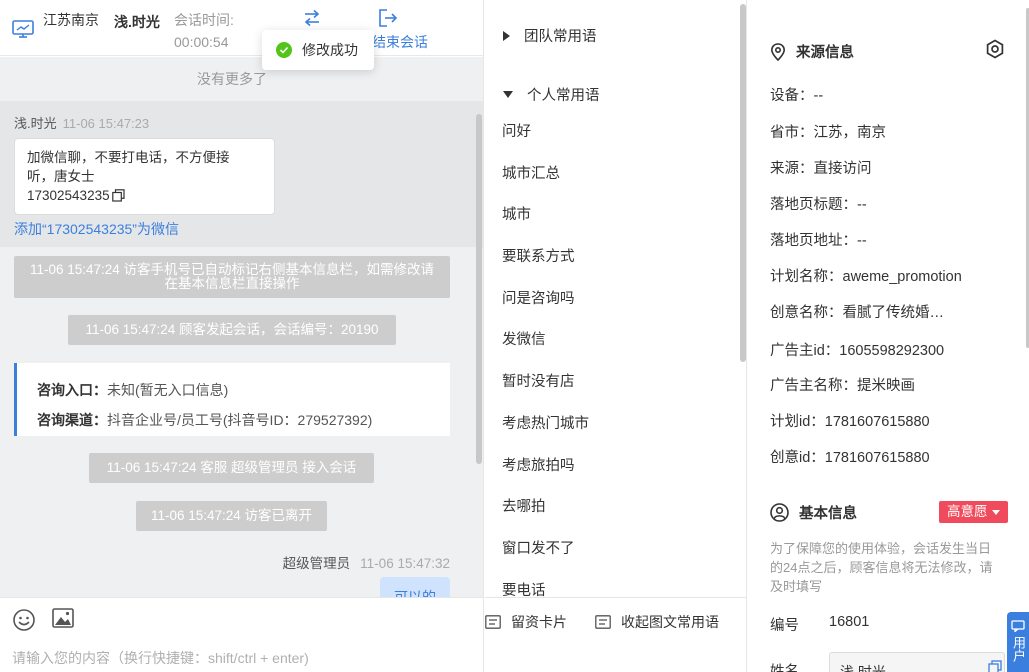 The width and height of the screenshot is (1029, 672). What do you see at coordinates (617, 341) in the screenshot?
I see `phrase-item: 发微信` at bounding box center [617, 341].